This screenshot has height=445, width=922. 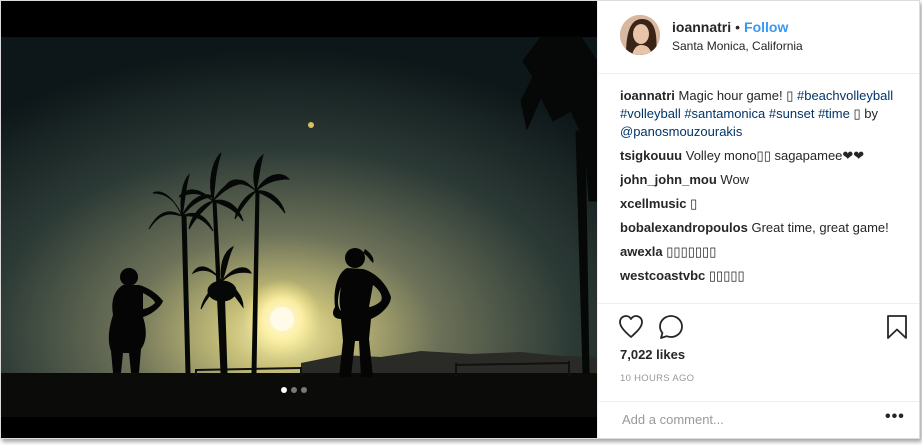 What do you see at coordinates (763, 276) in the screenshot?
I see `comment-item: westcoastvbc ▯▯▯▯▯` at bounding box center [763, 276].